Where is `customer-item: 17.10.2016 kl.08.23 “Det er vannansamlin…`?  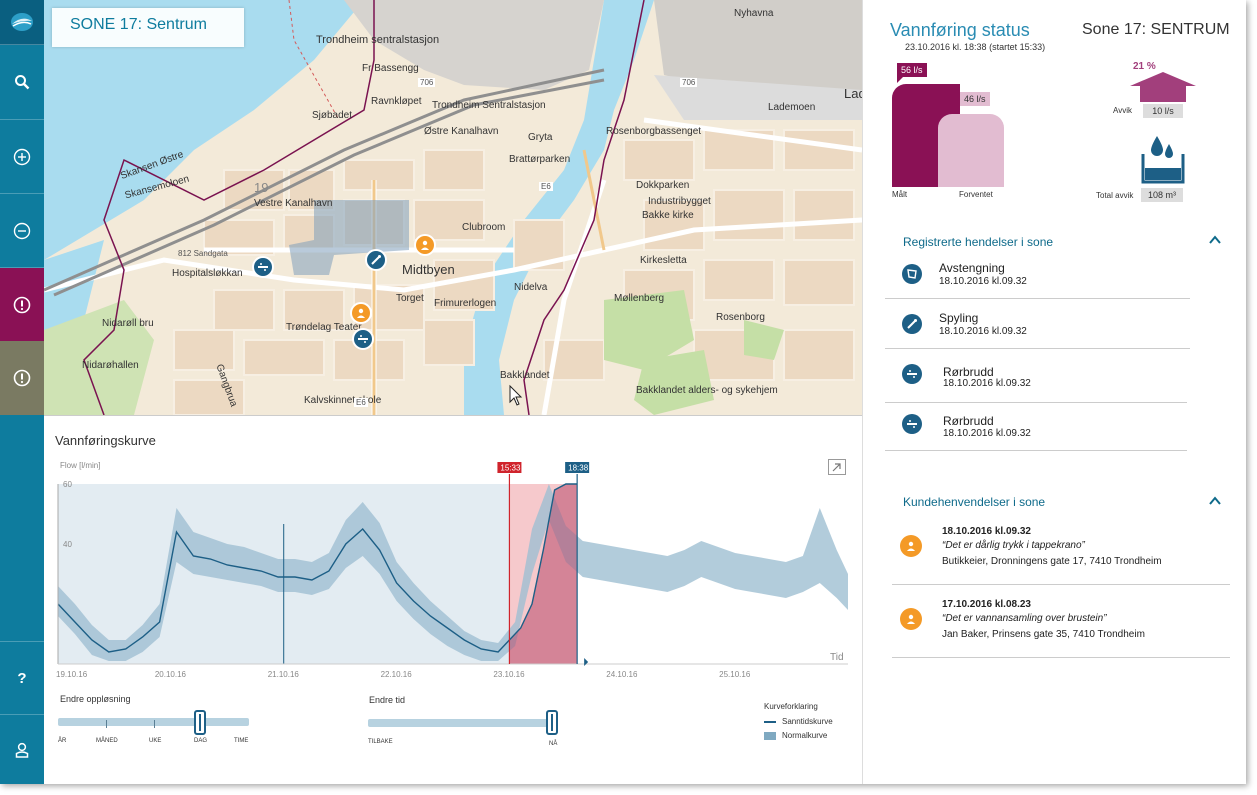
customer-item: 17.10.2016 kl.08.23 “Det er vannansamlin… is located at coordinates (1061, 626).